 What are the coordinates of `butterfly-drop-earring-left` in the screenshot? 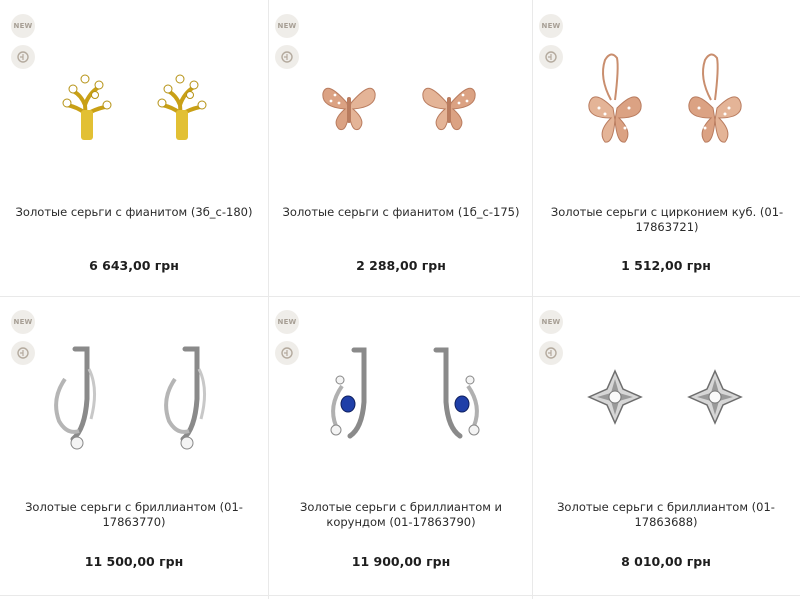 It's located at (615, 98).